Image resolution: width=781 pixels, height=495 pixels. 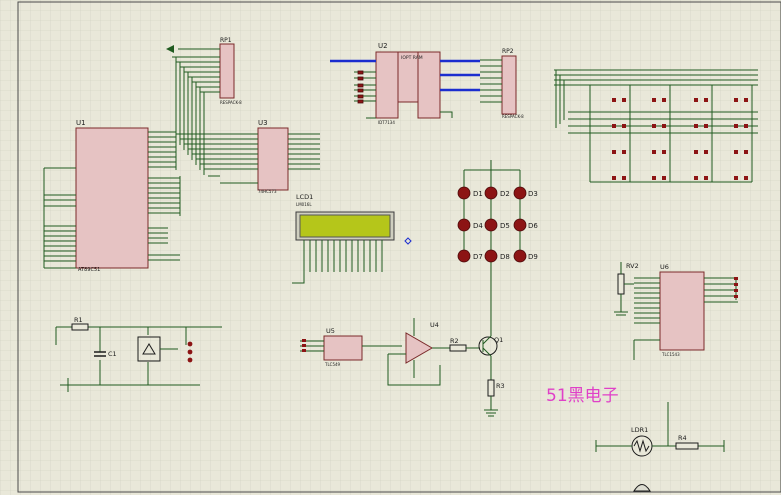 I want to click on r1-ref-label: R1, so click(x=78, y=320).